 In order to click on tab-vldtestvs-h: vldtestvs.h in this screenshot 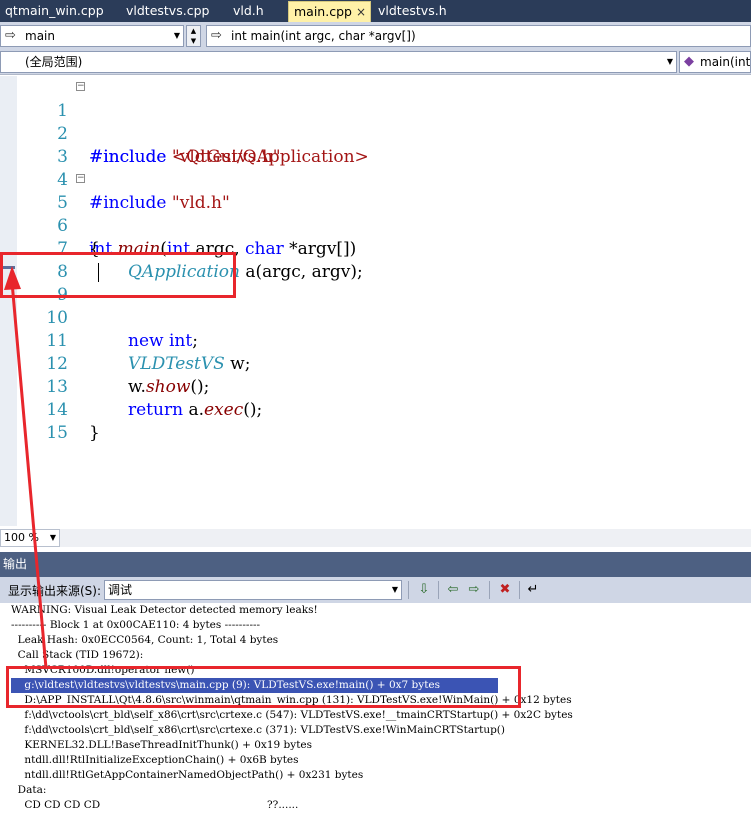, I will do `click(418, 11)`.